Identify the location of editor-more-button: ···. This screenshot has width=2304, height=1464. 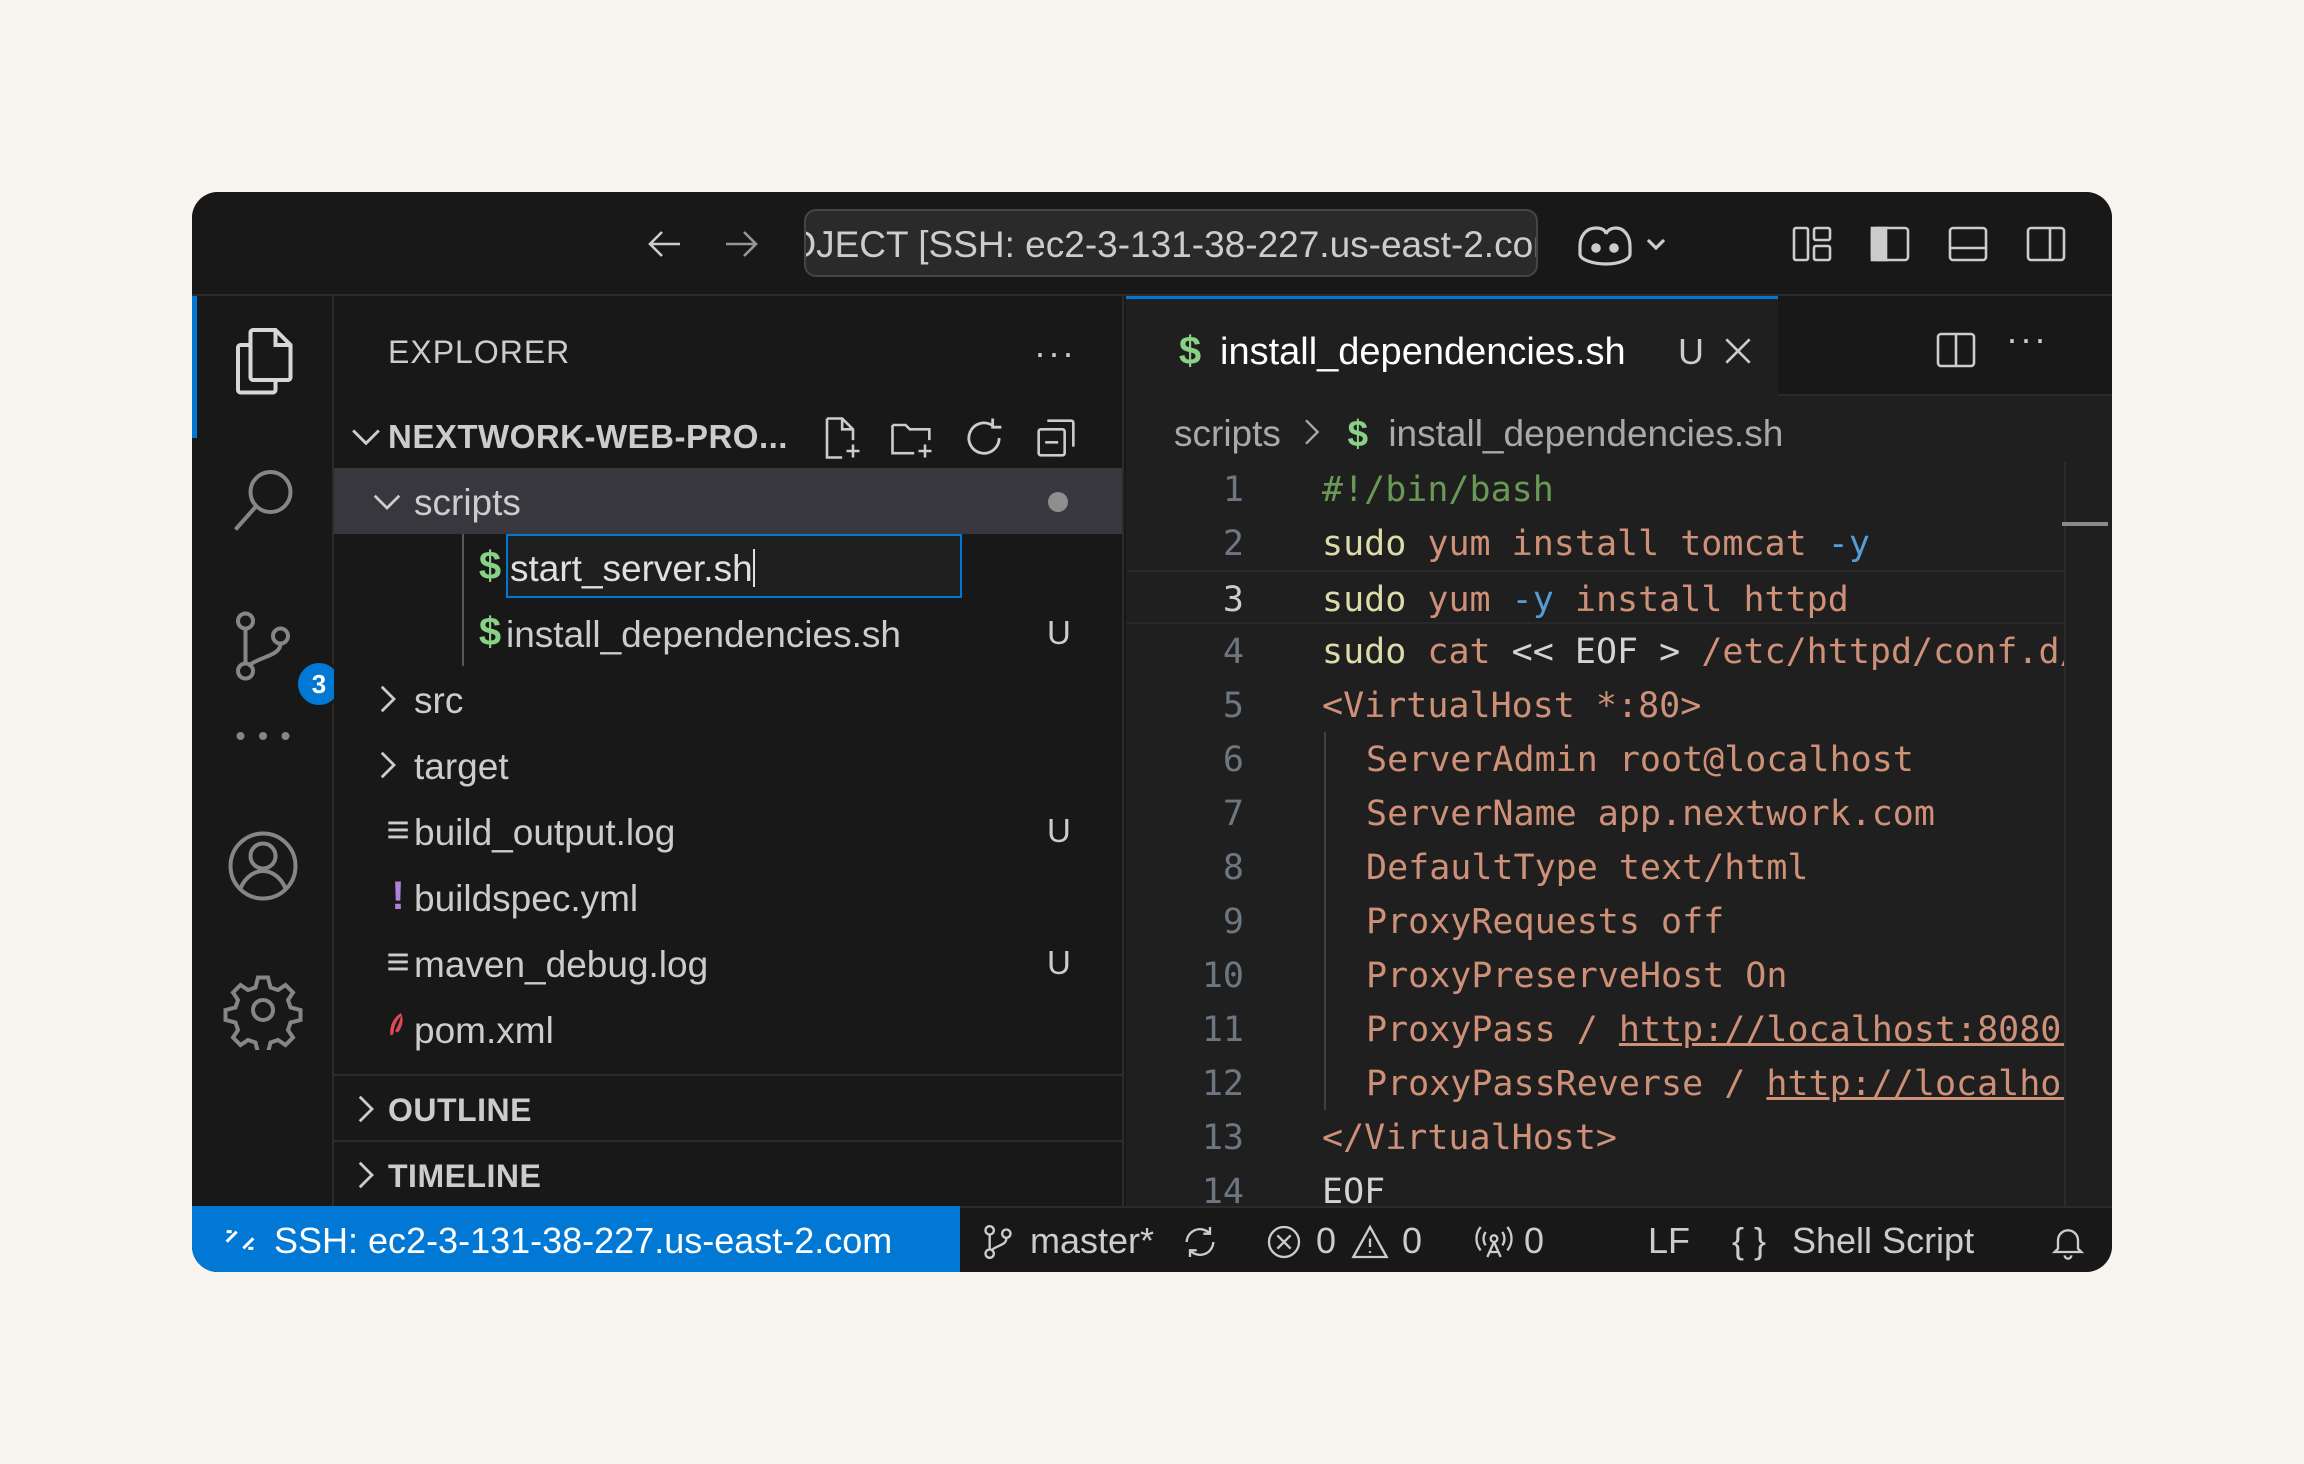
(2030, 342).